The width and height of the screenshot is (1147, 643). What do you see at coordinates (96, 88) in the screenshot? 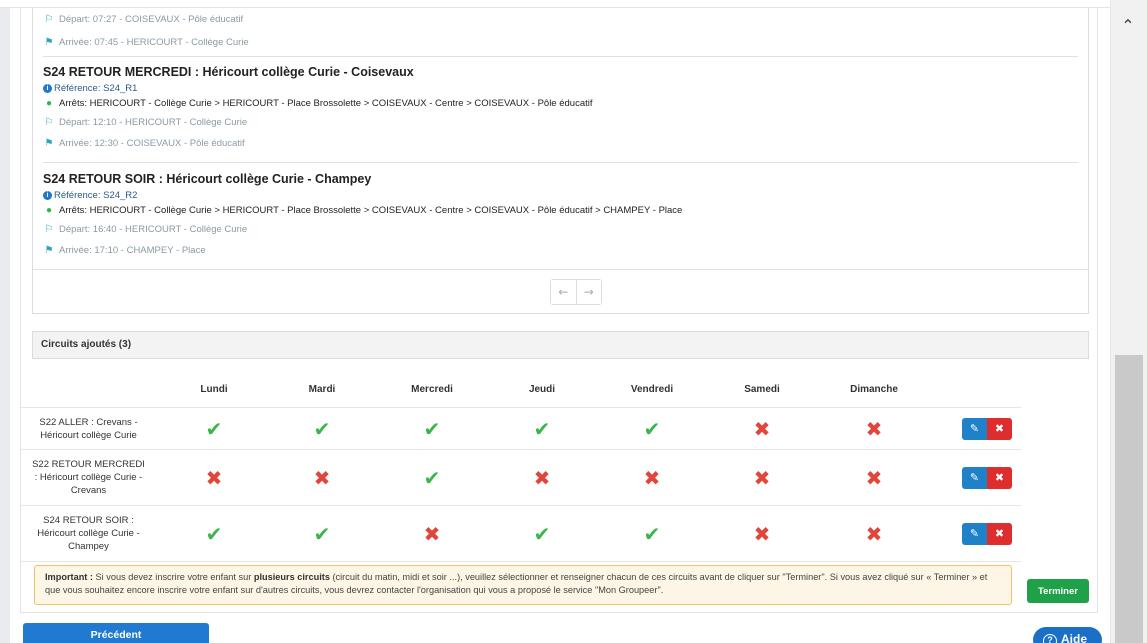
I see `reference-text: Référence: S24_R1` at bounding box center [96, 88].